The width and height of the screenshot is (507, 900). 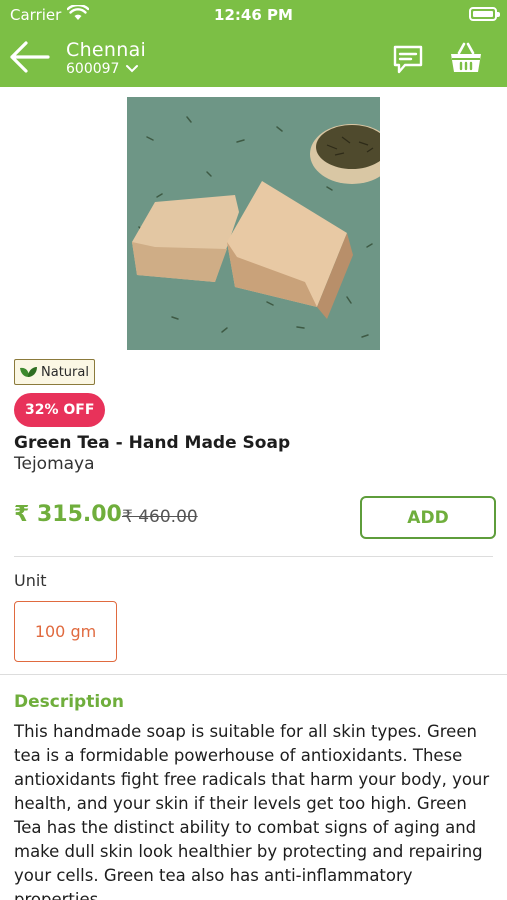 What do you see at coordinates (160, 517) in the screenshot?
I see `original-price: ₹ 460.00` at bounding box center [160, 517].